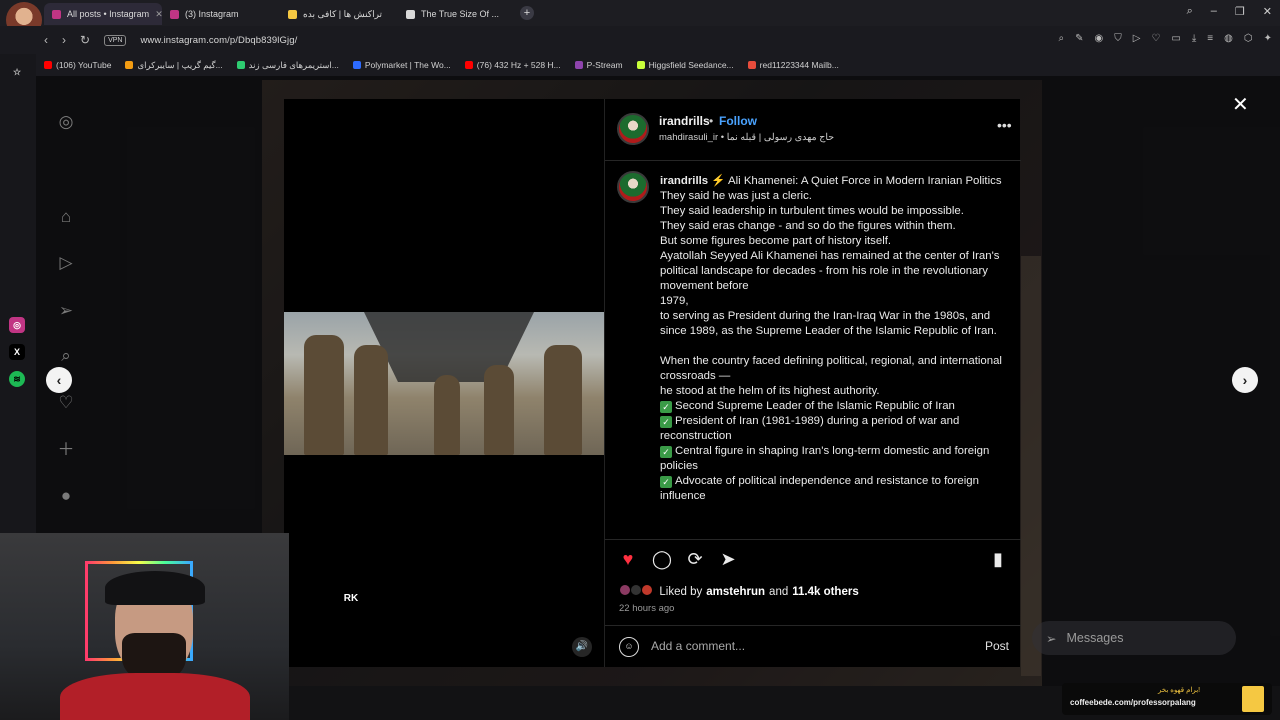  Describe the element at coordinates (1214, 11) in the screenshot. I see `minimize-icon: –` at that location.